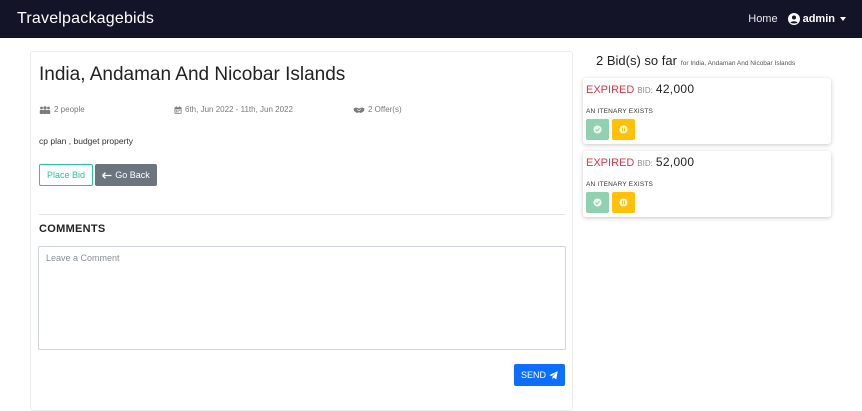 Image resolution: width=862 pixels, height=411 pixels. I want to click on users-icon, so click(45, 109).